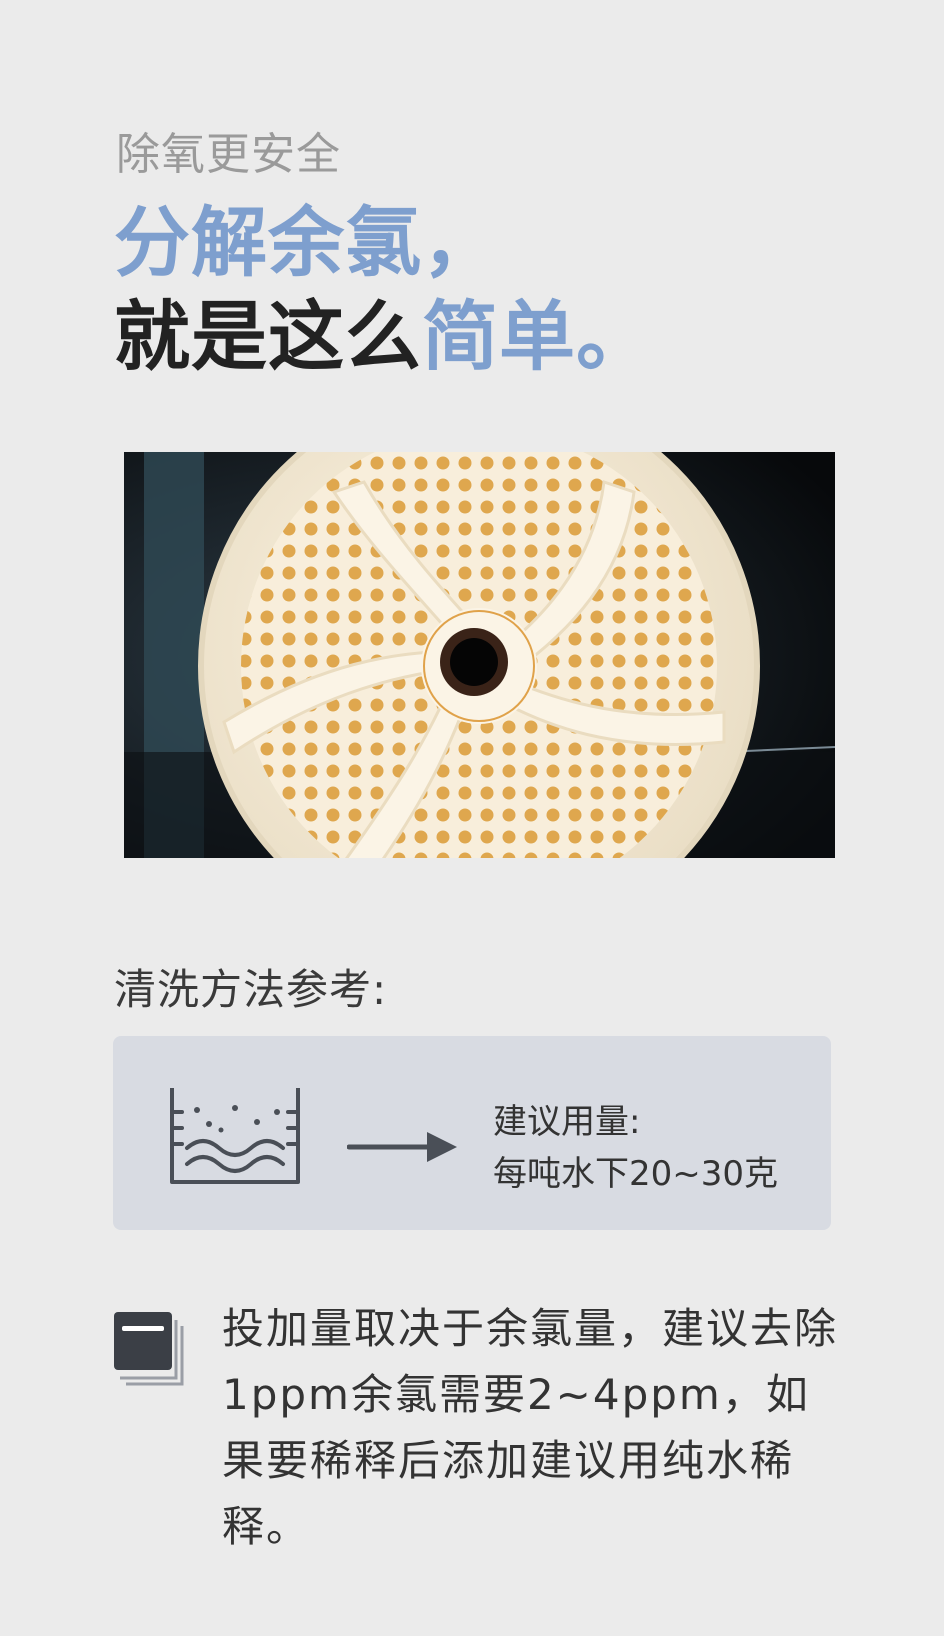  I want to click on headline-accent-2: 简单。, so click(537, 336).